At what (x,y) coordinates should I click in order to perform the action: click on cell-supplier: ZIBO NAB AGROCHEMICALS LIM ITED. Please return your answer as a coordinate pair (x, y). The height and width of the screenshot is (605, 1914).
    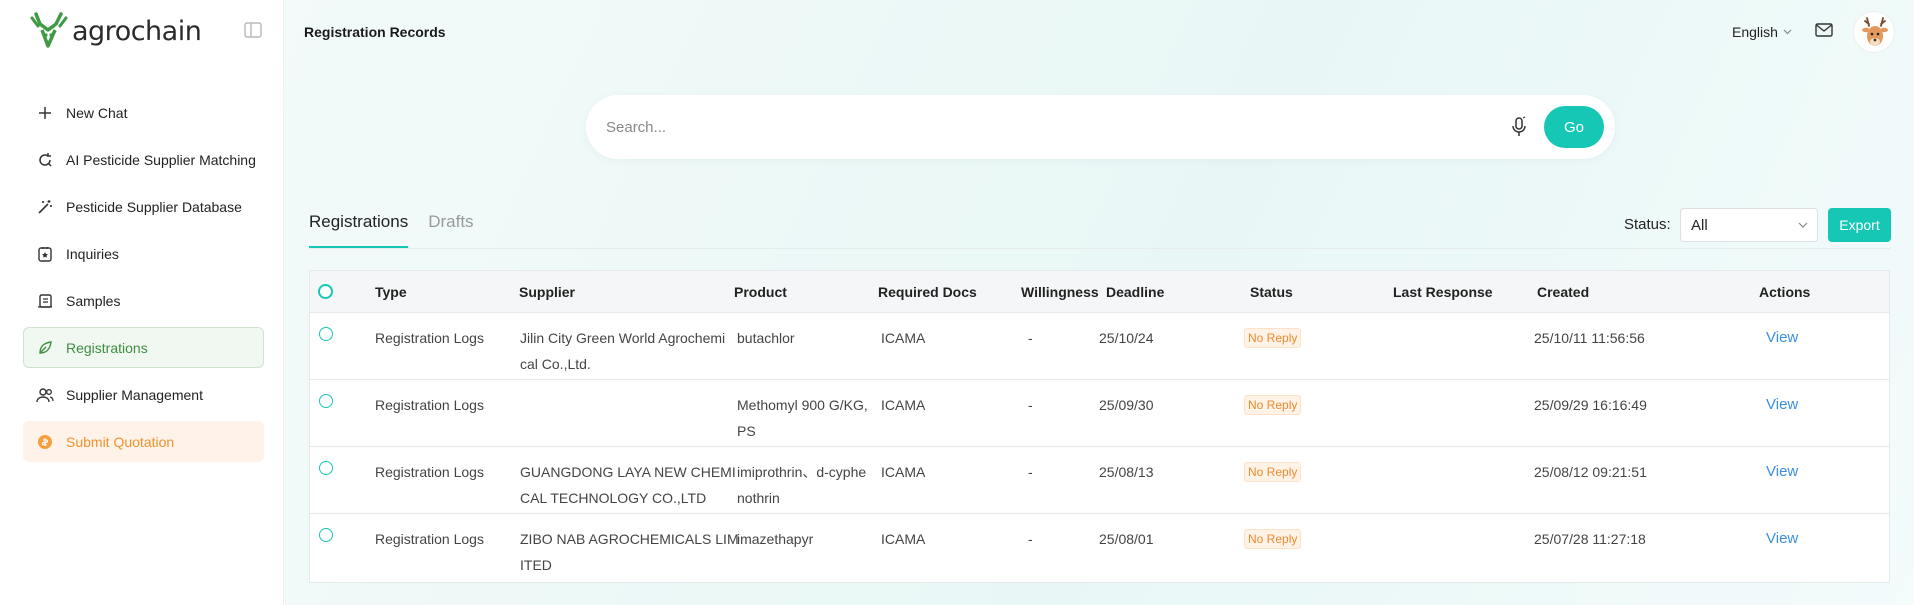
    Looking at the image, I should click on (629, 552).